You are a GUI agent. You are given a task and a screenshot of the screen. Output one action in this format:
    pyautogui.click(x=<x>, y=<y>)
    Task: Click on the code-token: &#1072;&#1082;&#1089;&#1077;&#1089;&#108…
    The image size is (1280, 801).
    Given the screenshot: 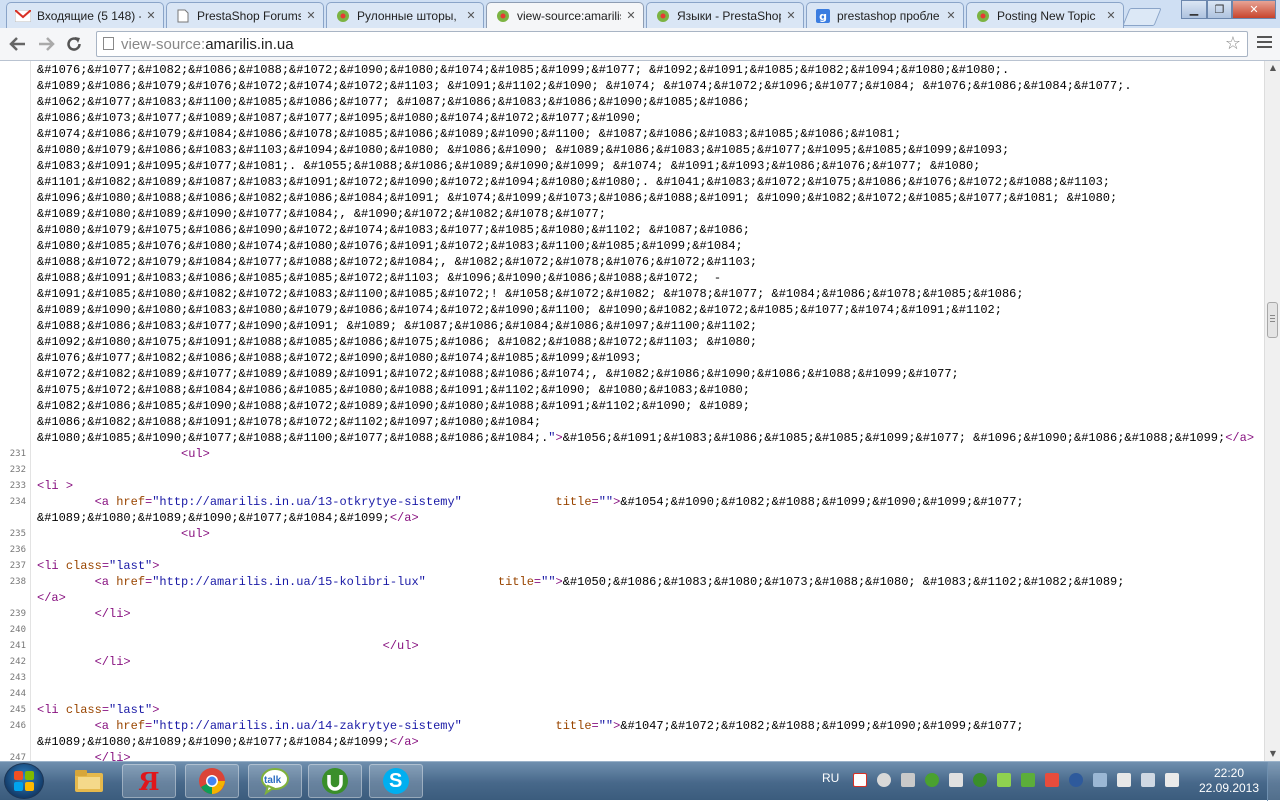 What is the action you would take?
    pyautogui.click(x=498, y=374)
    